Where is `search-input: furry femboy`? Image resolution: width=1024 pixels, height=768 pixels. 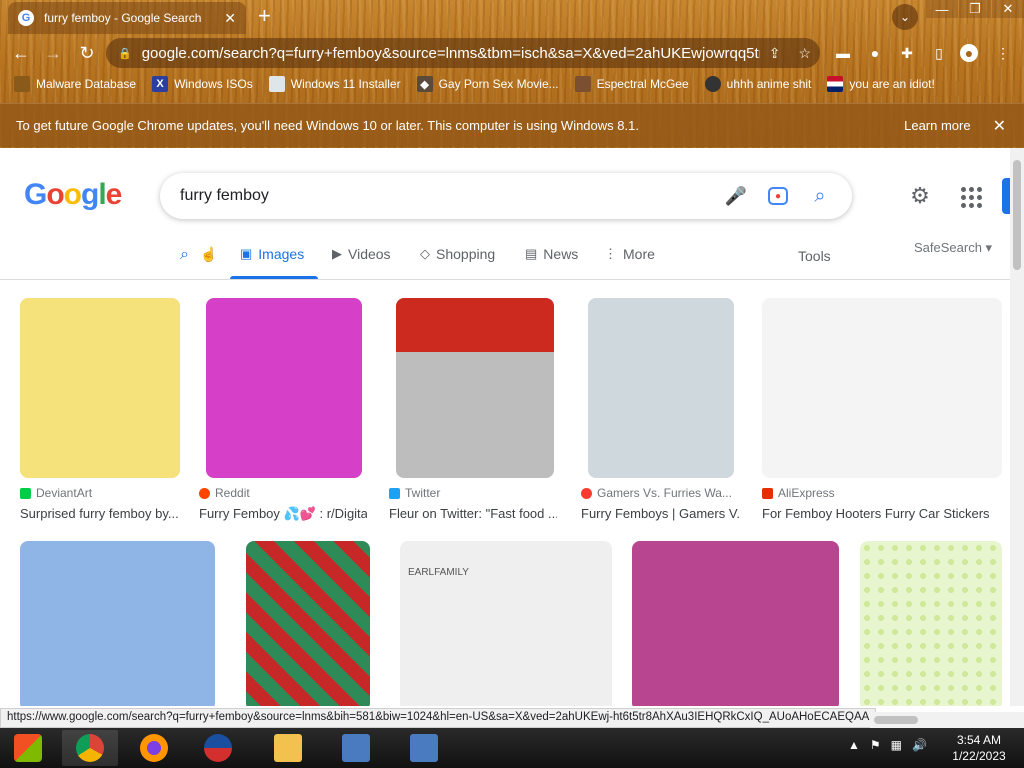 search-input: furry femboy is located at coordinates (452, 196).